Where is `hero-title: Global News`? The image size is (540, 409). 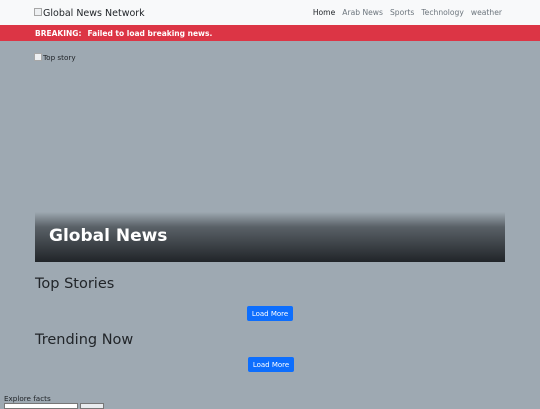
hero-title: Global News is located at coordinates (108, 236).